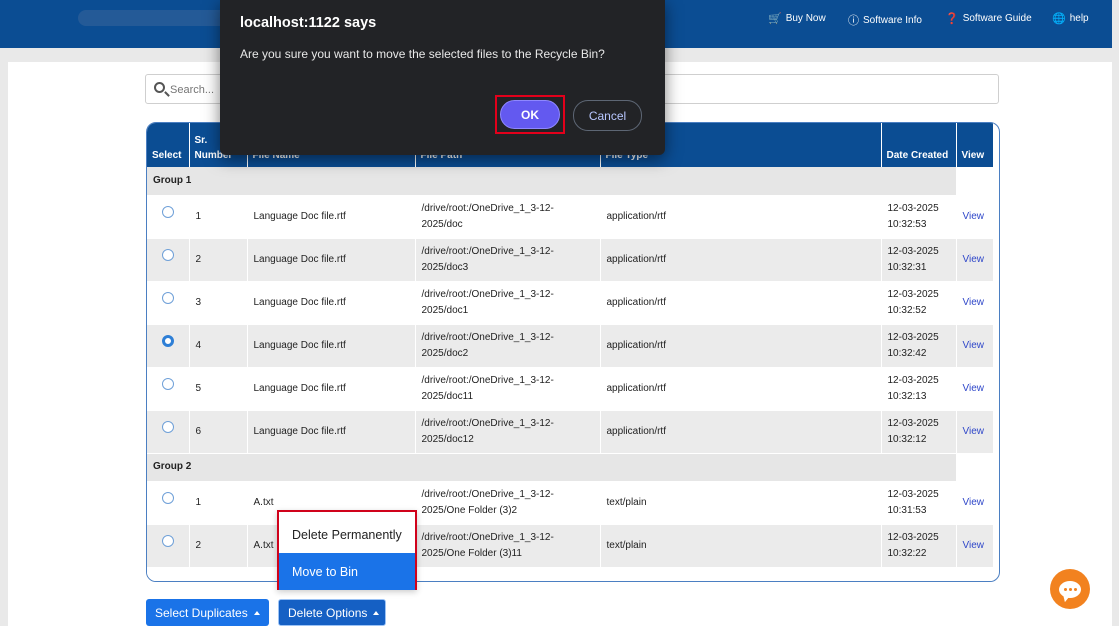 The image size is (1119, 626). I want to click on date-created-cell: 12-03-2025 10:32:42, so click(919, 346).